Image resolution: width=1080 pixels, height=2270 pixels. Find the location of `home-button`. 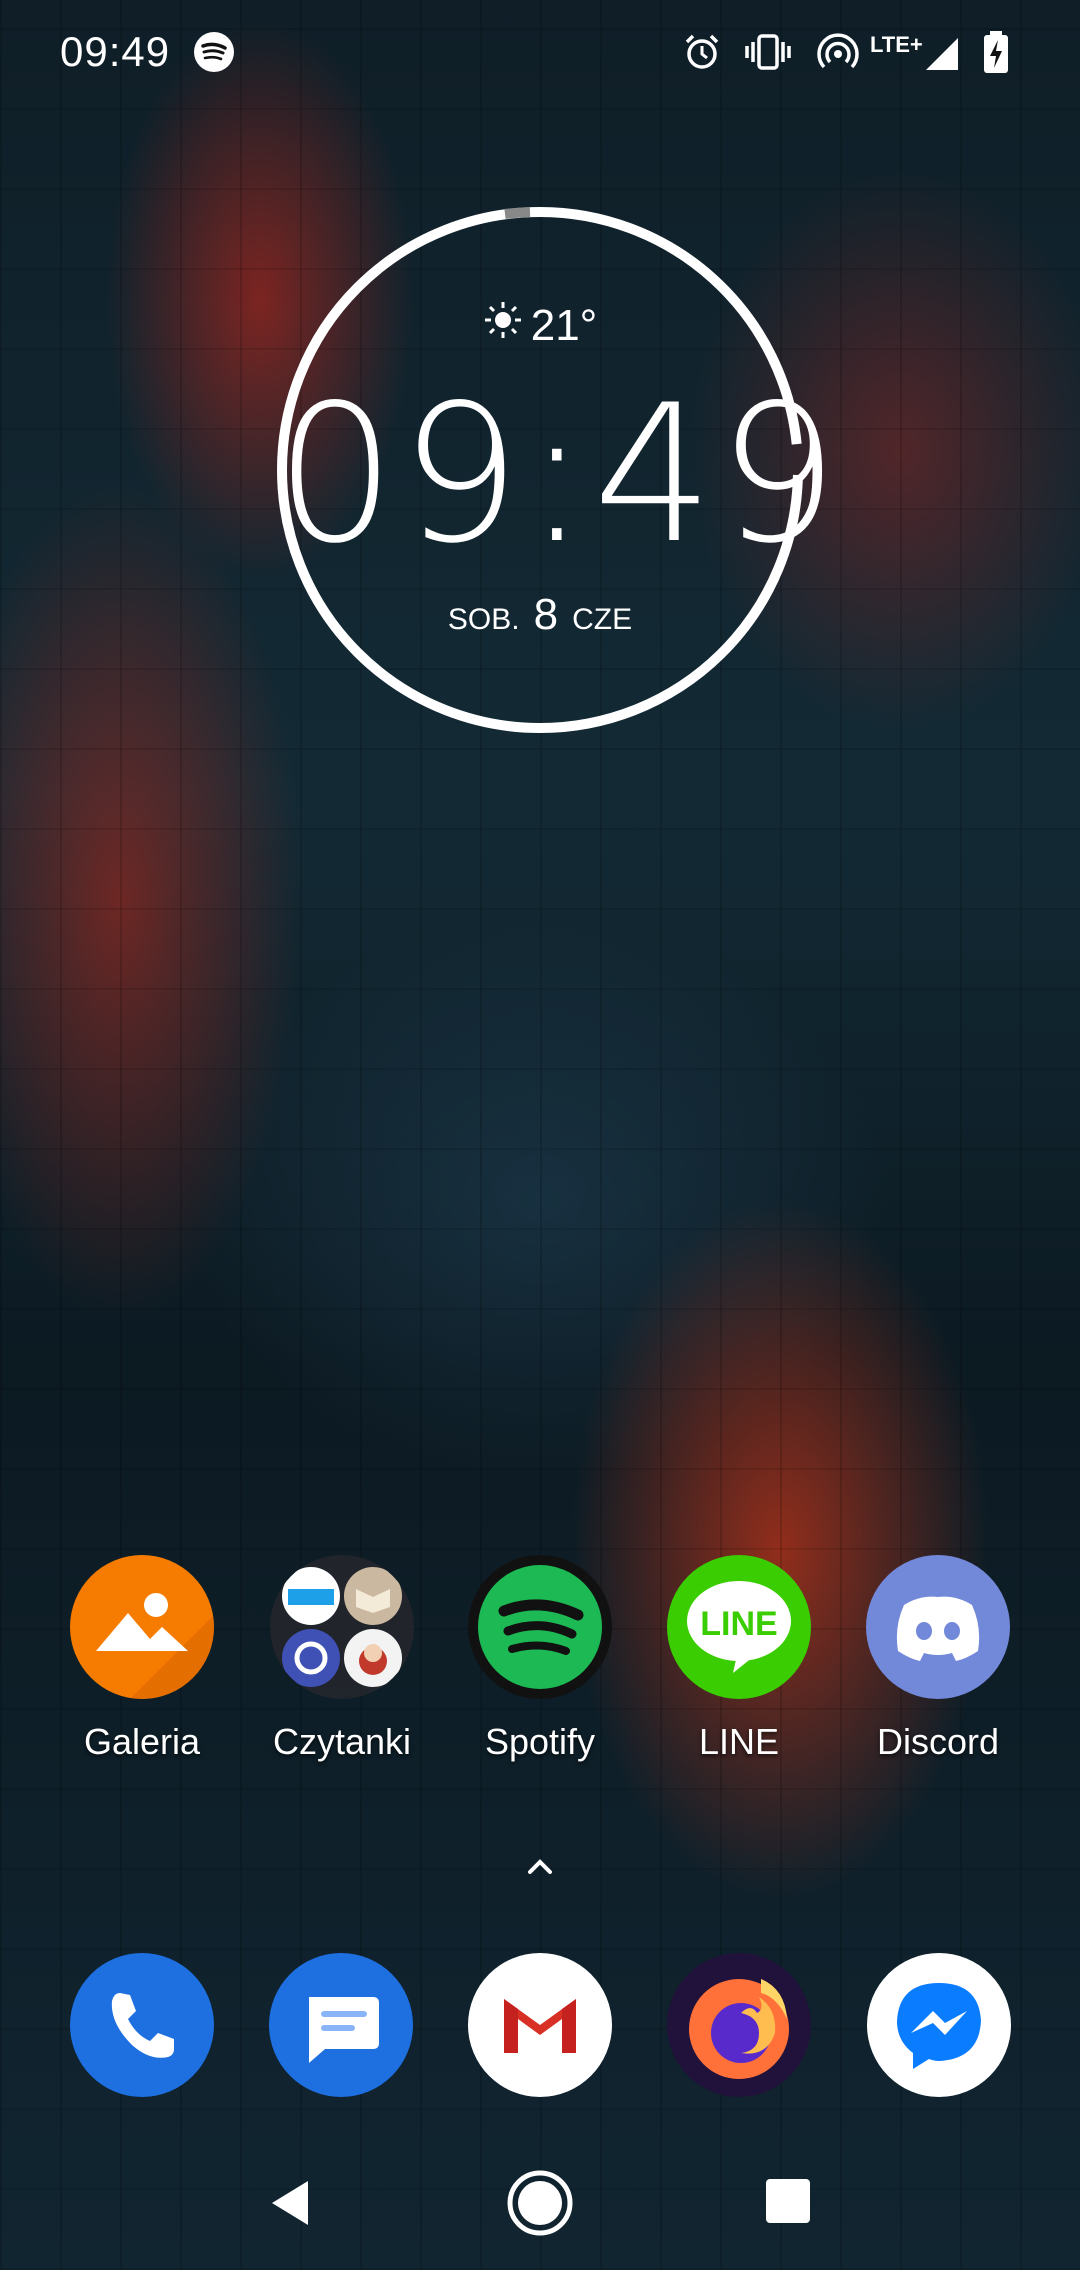

home-button is located at coordinates (540, 2203).